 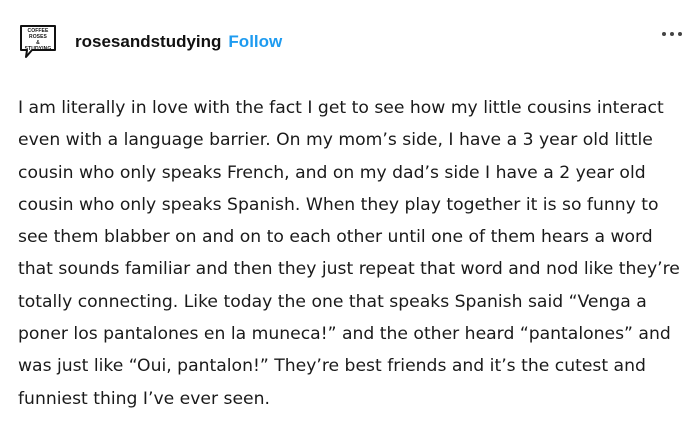 What do you see at coordinates (38, 49) in the screenshot?
I see `avatar-line: STUDYING` at bounding box center [38, 49].